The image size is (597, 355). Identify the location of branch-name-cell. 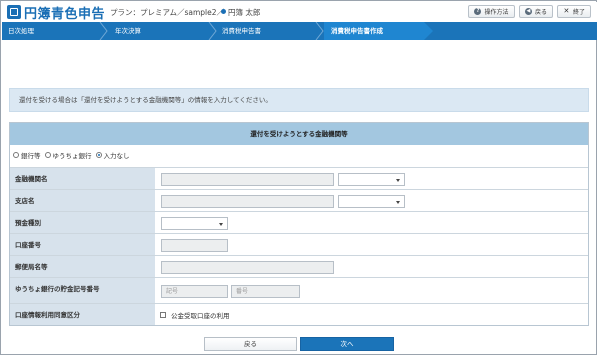
(371, 200).